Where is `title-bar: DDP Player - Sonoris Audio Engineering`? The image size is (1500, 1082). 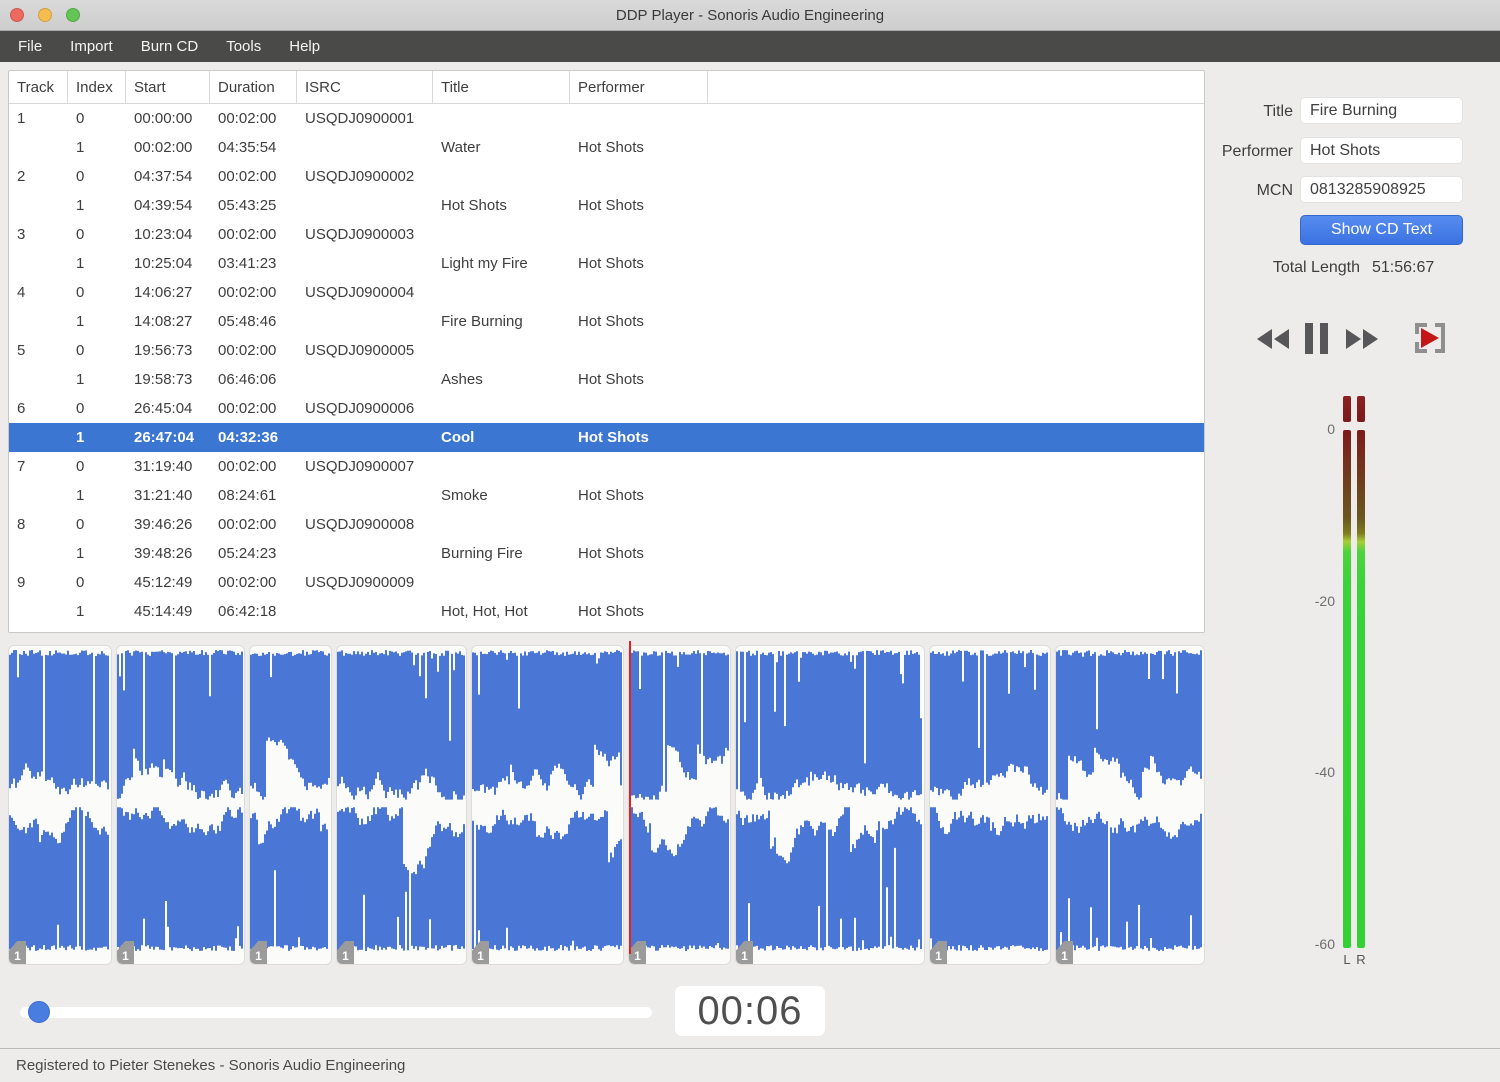
title-bar: DDP Player - Sonoris Audio Engineering is located at coordinates (750, 15).